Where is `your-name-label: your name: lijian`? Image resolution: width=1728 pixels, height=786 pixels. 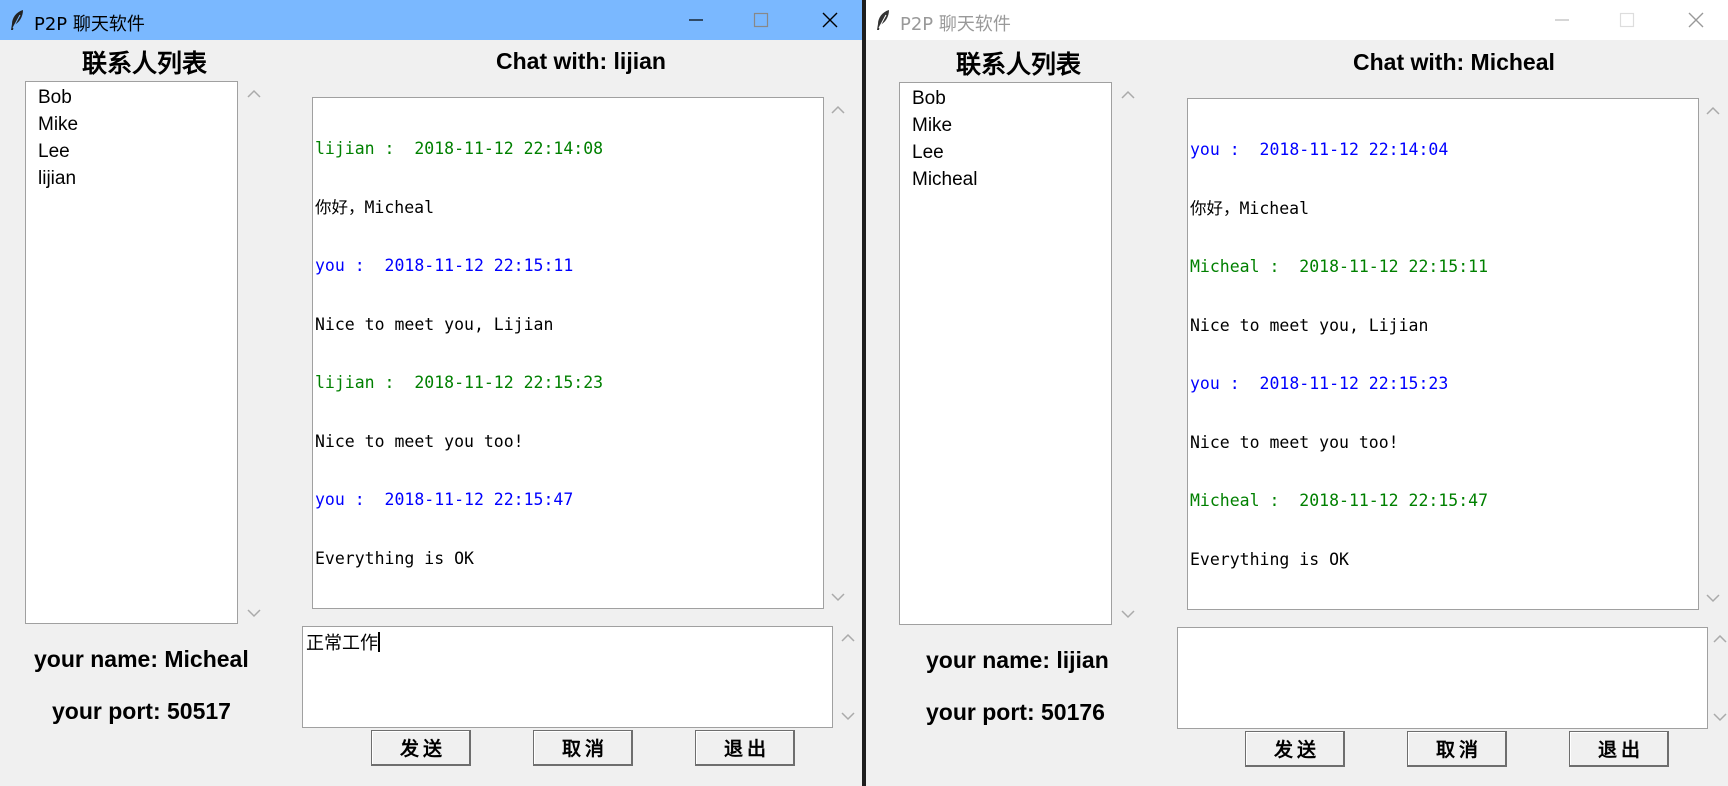
your-name-label: your name: lijian is located at coordinates (1017, 660).